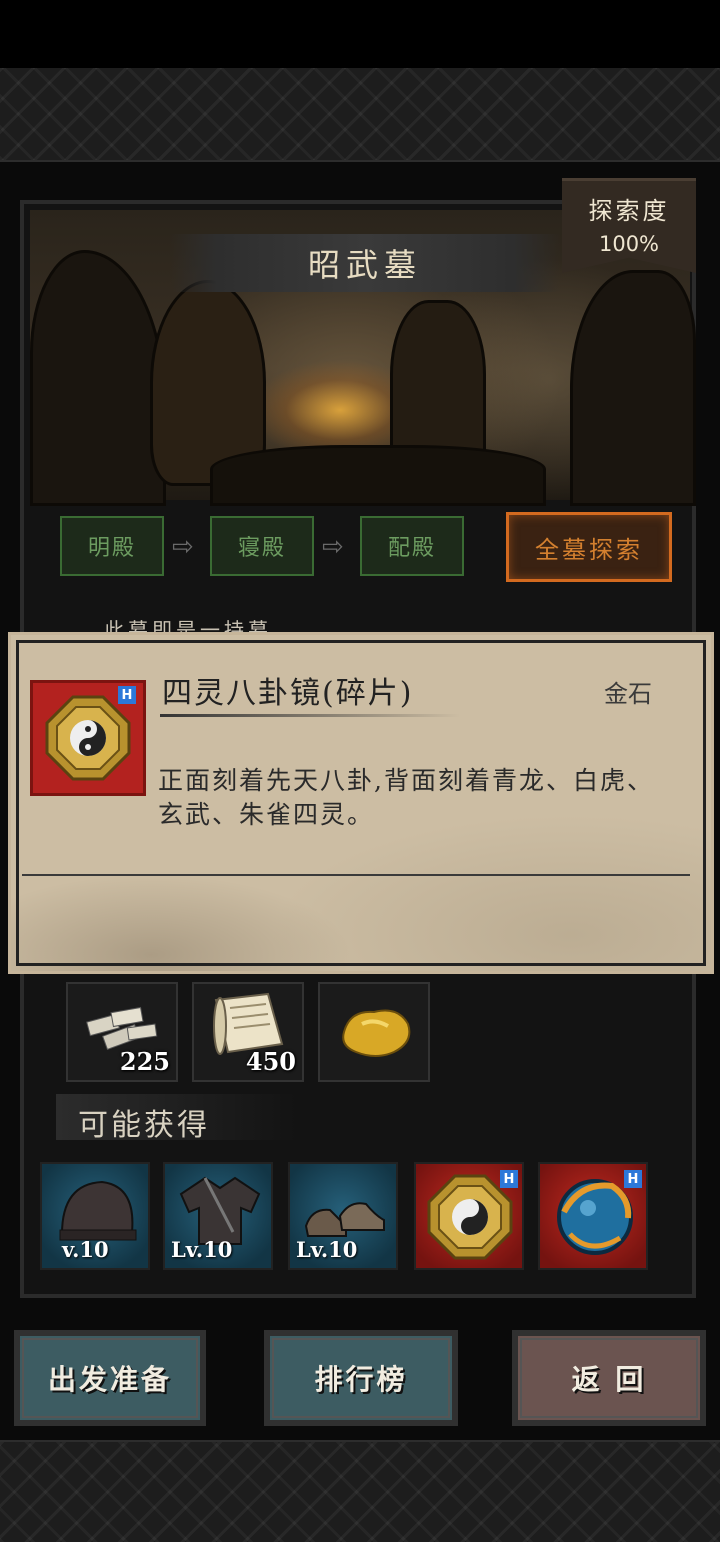 The width and height of the screenshot is (720, 1542). What do you see at coordinates (262, 546) in the screenshot?
I see `stage-qin-dian-button: 寝殿` at bounding box center [262, 546].